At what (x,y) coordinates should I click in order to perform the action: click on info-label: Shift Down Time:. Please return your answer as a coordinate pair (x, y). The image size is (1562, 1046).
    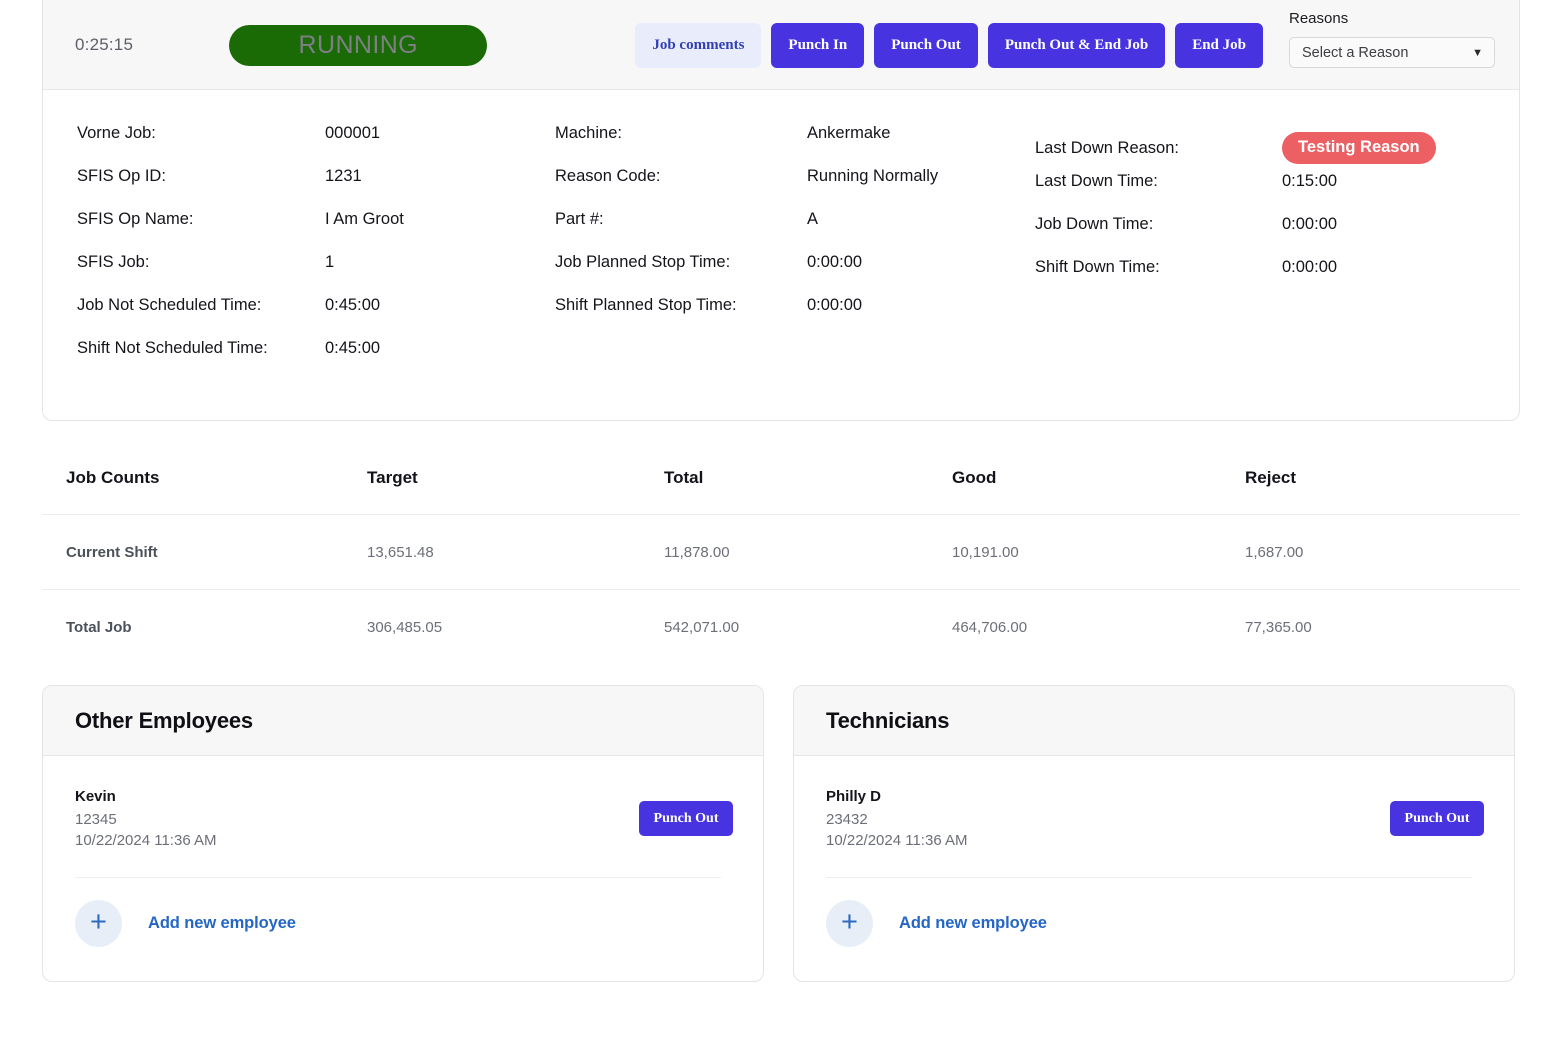
    Looking at the image, I should click on (1097, 267).